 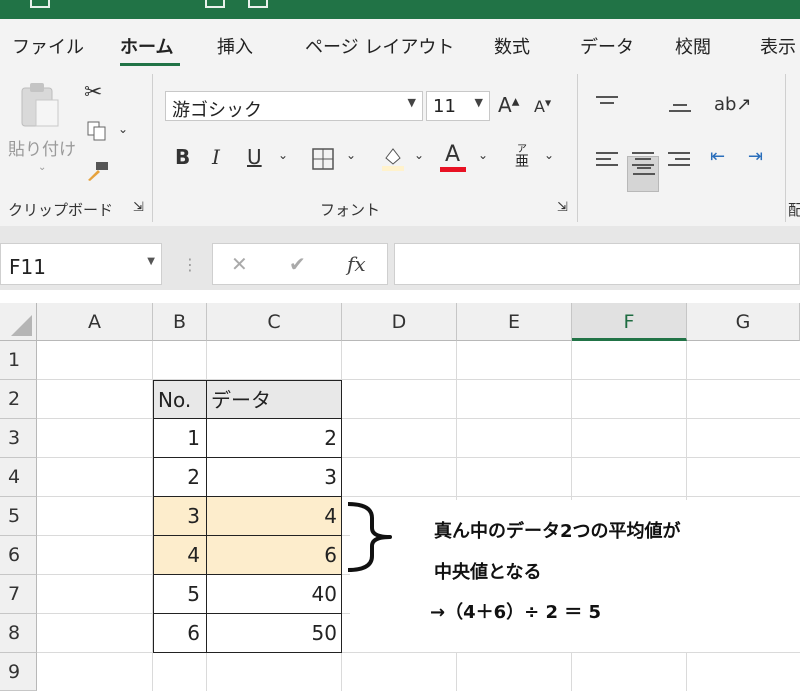 What do you see at coordinates (81, 264) in the screenshot?
I see `name-box: F11 ▼` at bounding box center [81, 264].